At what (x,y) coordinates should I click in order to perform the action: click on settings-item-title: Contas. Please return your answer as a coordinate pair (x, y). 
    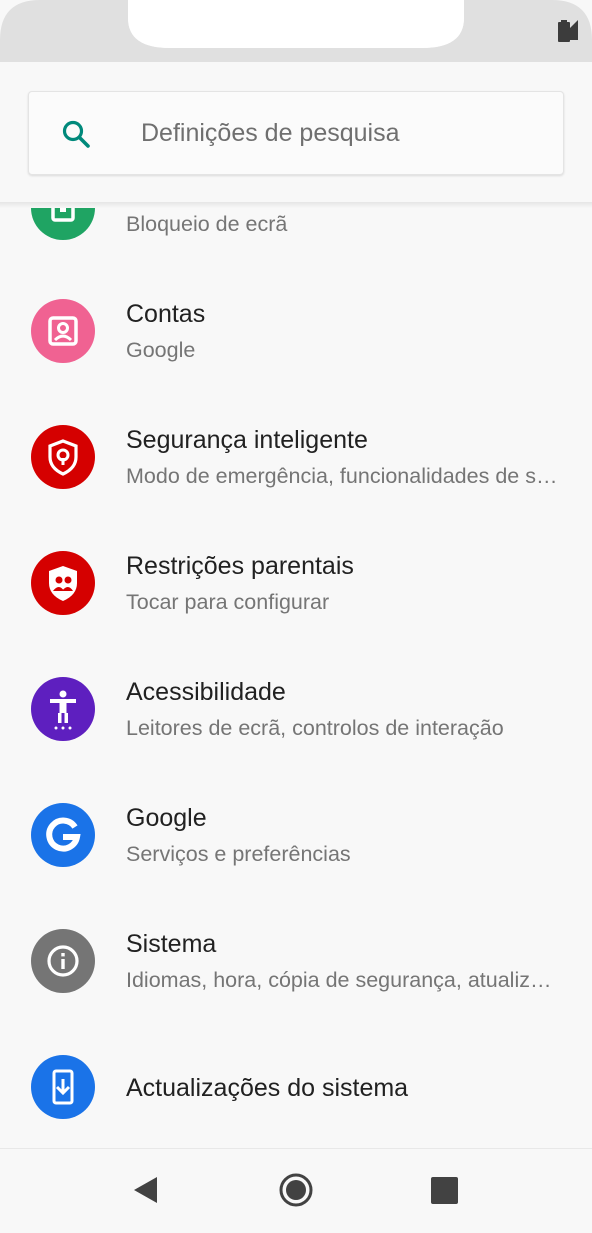
    Looking at the image, I should click on (166, 314).